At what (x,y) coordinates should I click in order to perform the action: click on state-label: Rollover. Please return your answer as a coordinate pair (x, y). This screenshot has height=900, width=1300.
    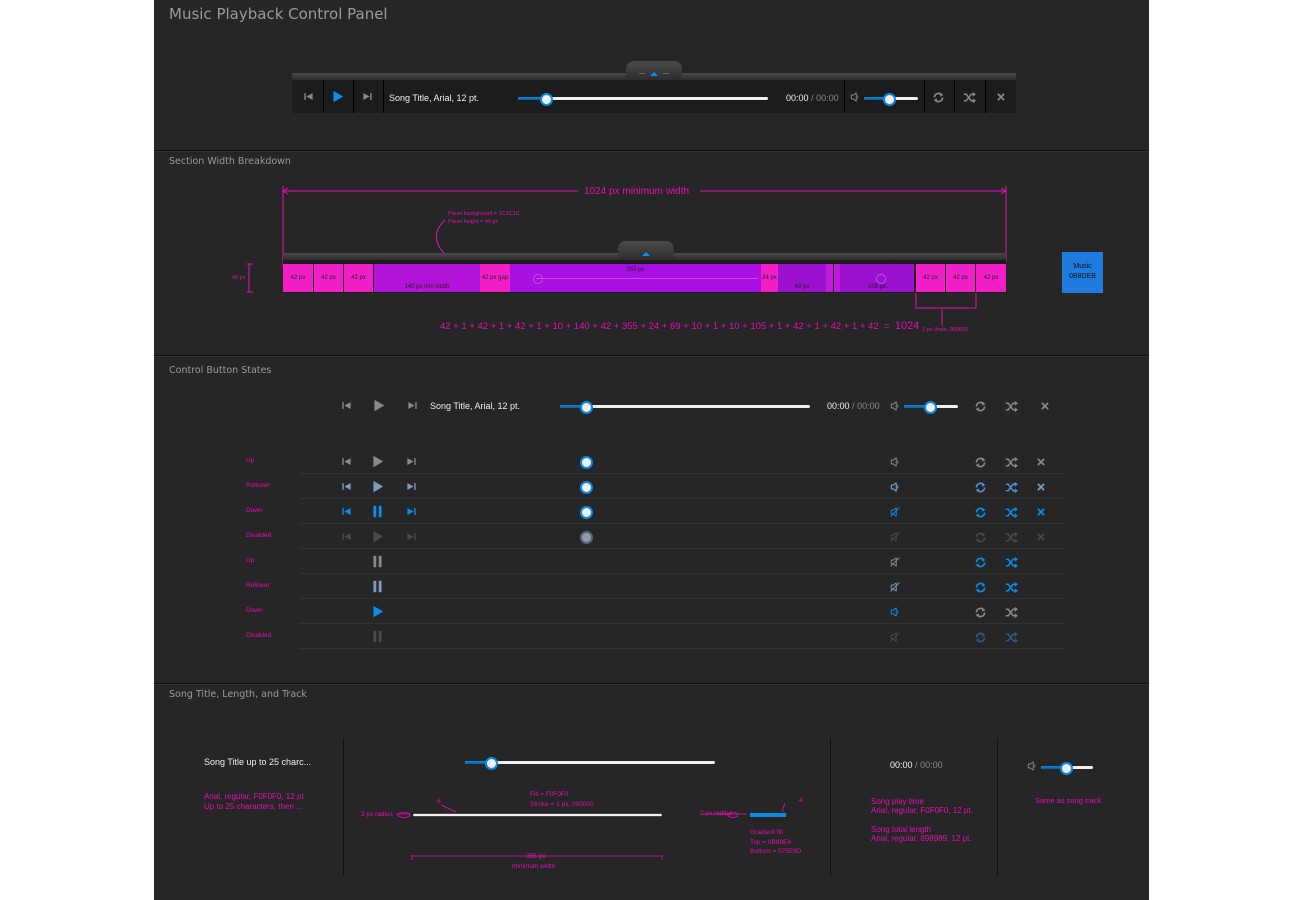
    Looking at the image, I should click on (258, 485).